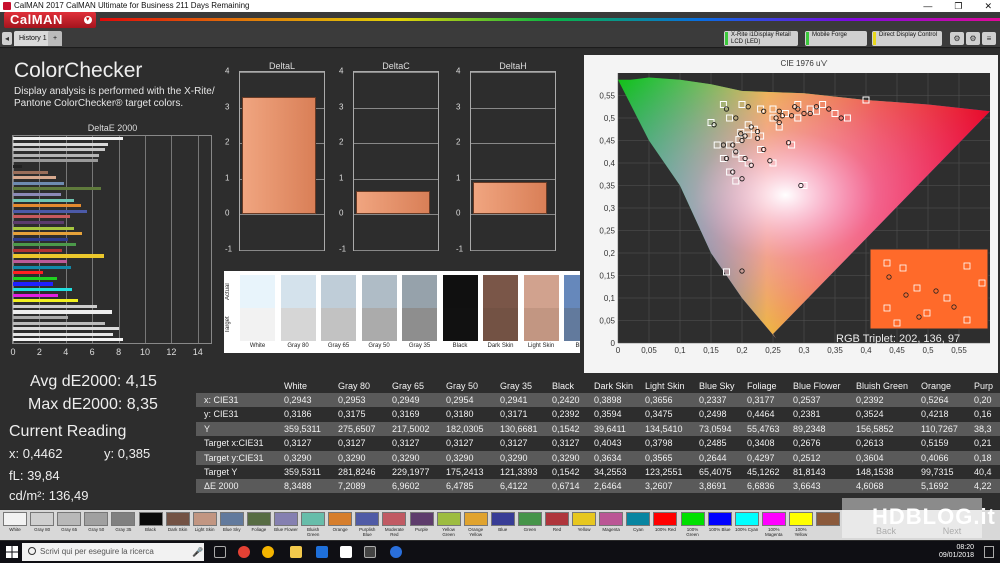 This screenshot has width=1000, height=563. I want to click on close-button: ✕, so click(988, 6).